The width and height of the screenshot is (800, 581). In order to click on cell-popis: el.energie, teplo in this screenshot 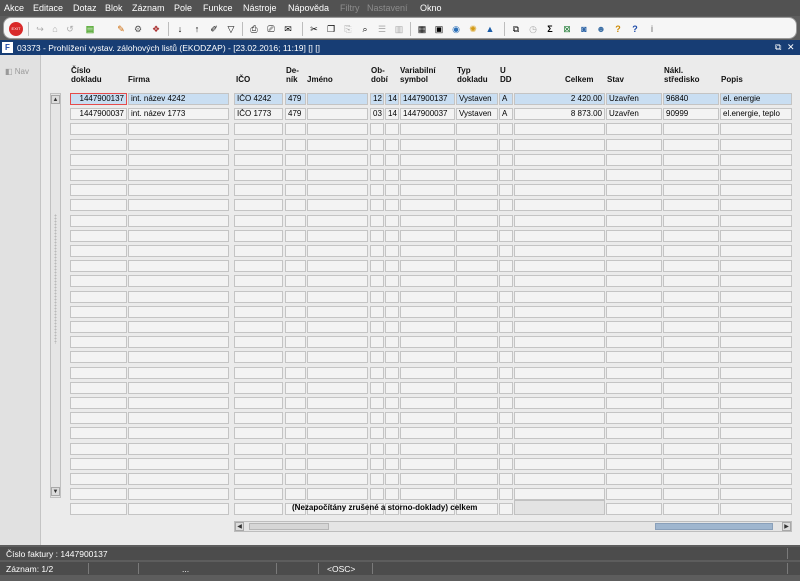, I will do `click(756, 114)`.